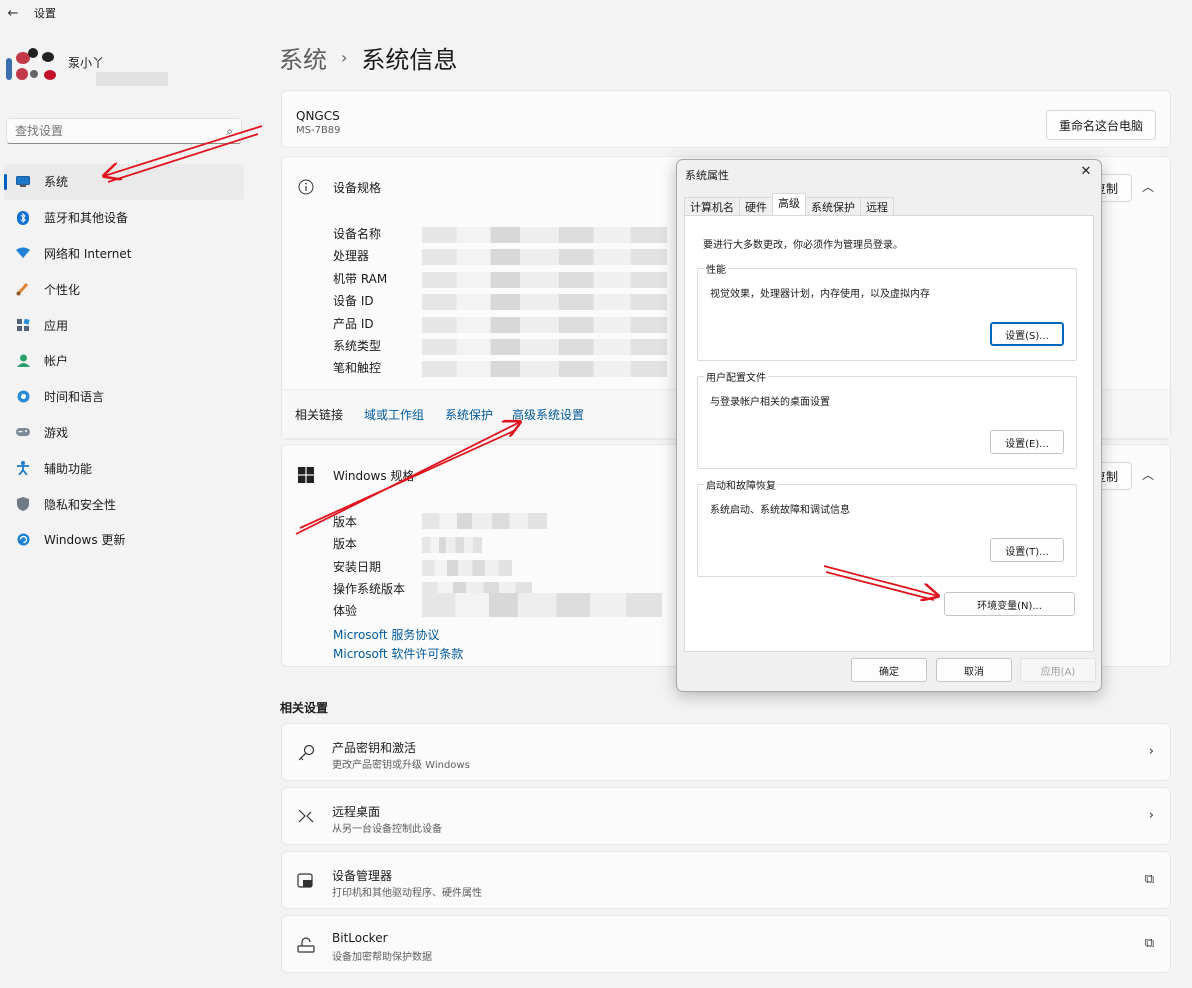 This screenshot has height=988, width=1192. I want to click on performance-legend: 性能, so click(716, 268).